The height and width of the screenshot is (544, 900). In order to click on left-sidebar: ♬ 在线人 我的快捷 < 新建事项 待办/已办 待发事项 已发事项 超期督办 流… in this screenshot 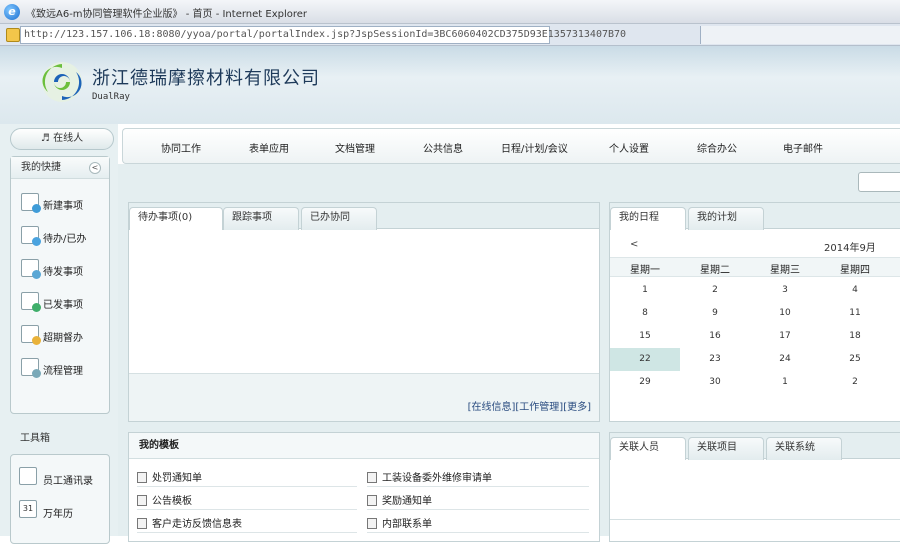, I will do `click(59, 334)`.